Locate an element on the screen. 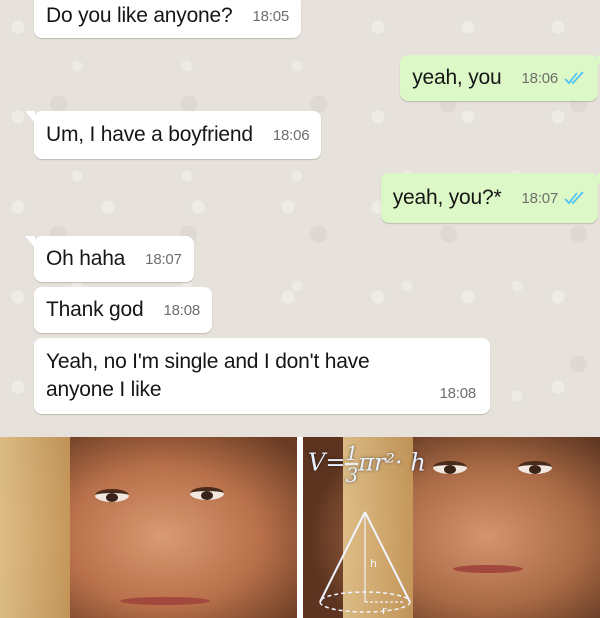 Image resolution: width=600 pixels, height=618 pixels. cone-label-r: r is located at coordinates (384, 610).